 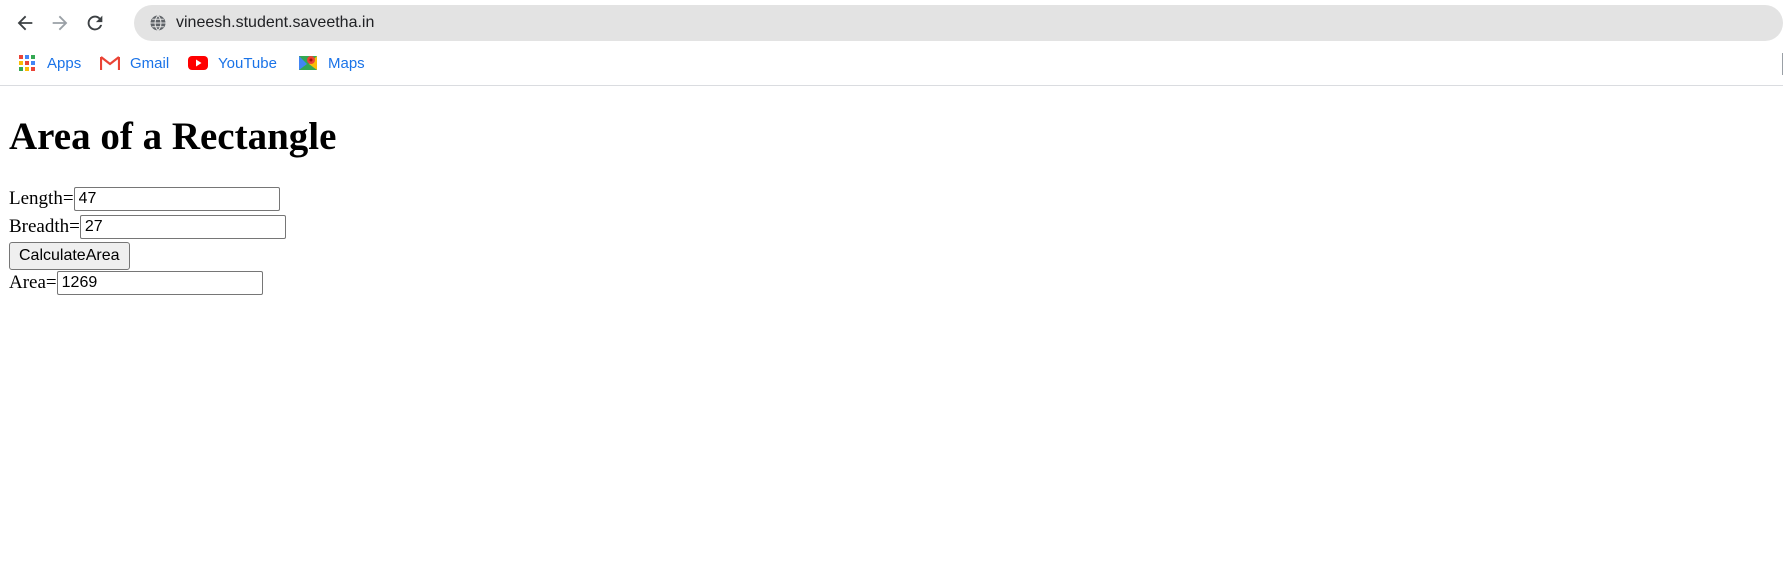 What do you see at coordinates (173, 136) in the screenshot?
I see `page-title: Area of a Rectangle` at bounding box center [173, 136].